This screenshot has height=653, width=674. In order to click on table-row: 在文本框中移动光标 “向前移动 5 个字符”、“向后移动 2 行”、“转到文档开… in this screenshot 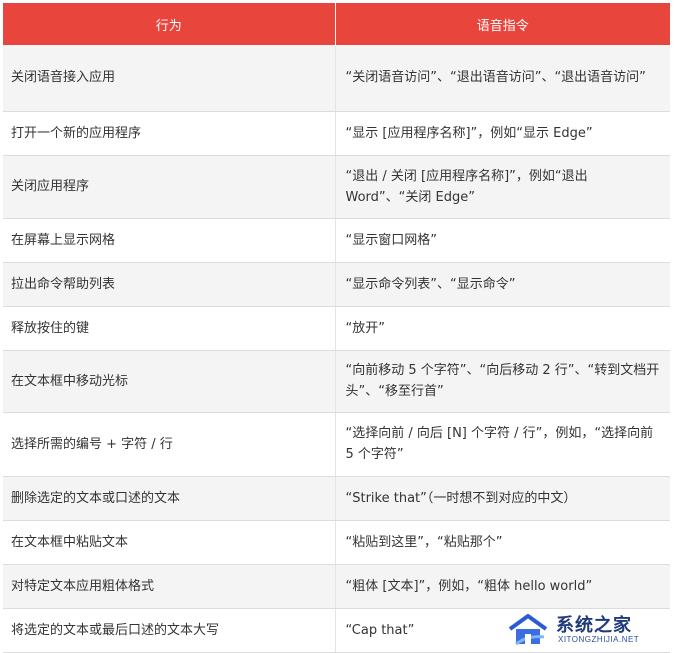, I will do `click(336, 381)`.